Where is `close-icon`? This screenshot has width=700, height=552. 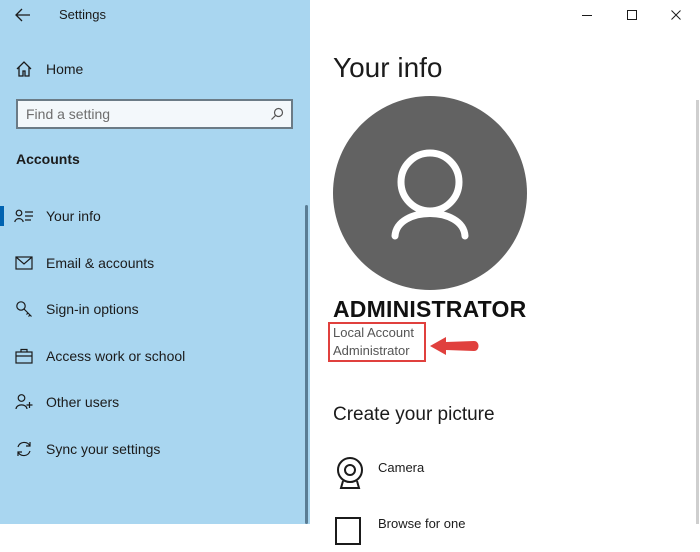
close-icon is located at coordinates (676, 15).